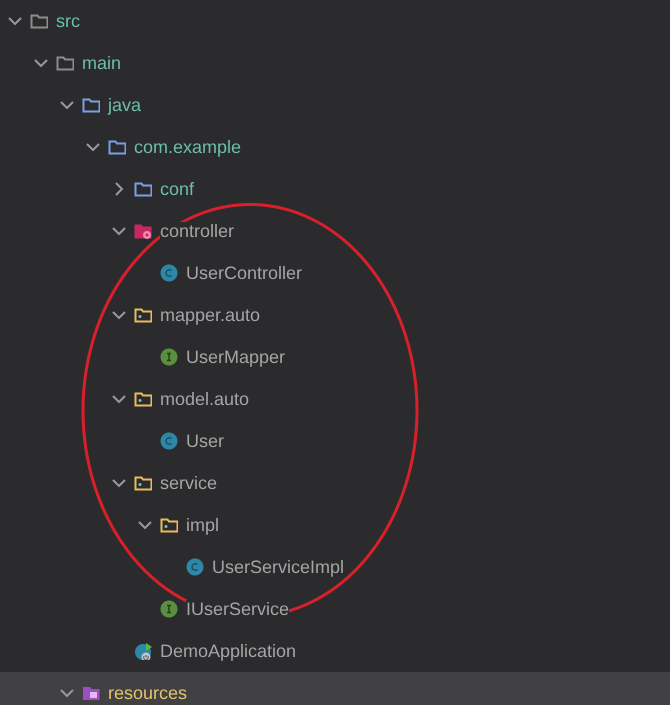 The width and height of the screenshot is (670, 705). Describe the element at coordinates (205, 399) in the screenshot. I see `tree-item-label: model.auto` at that location.